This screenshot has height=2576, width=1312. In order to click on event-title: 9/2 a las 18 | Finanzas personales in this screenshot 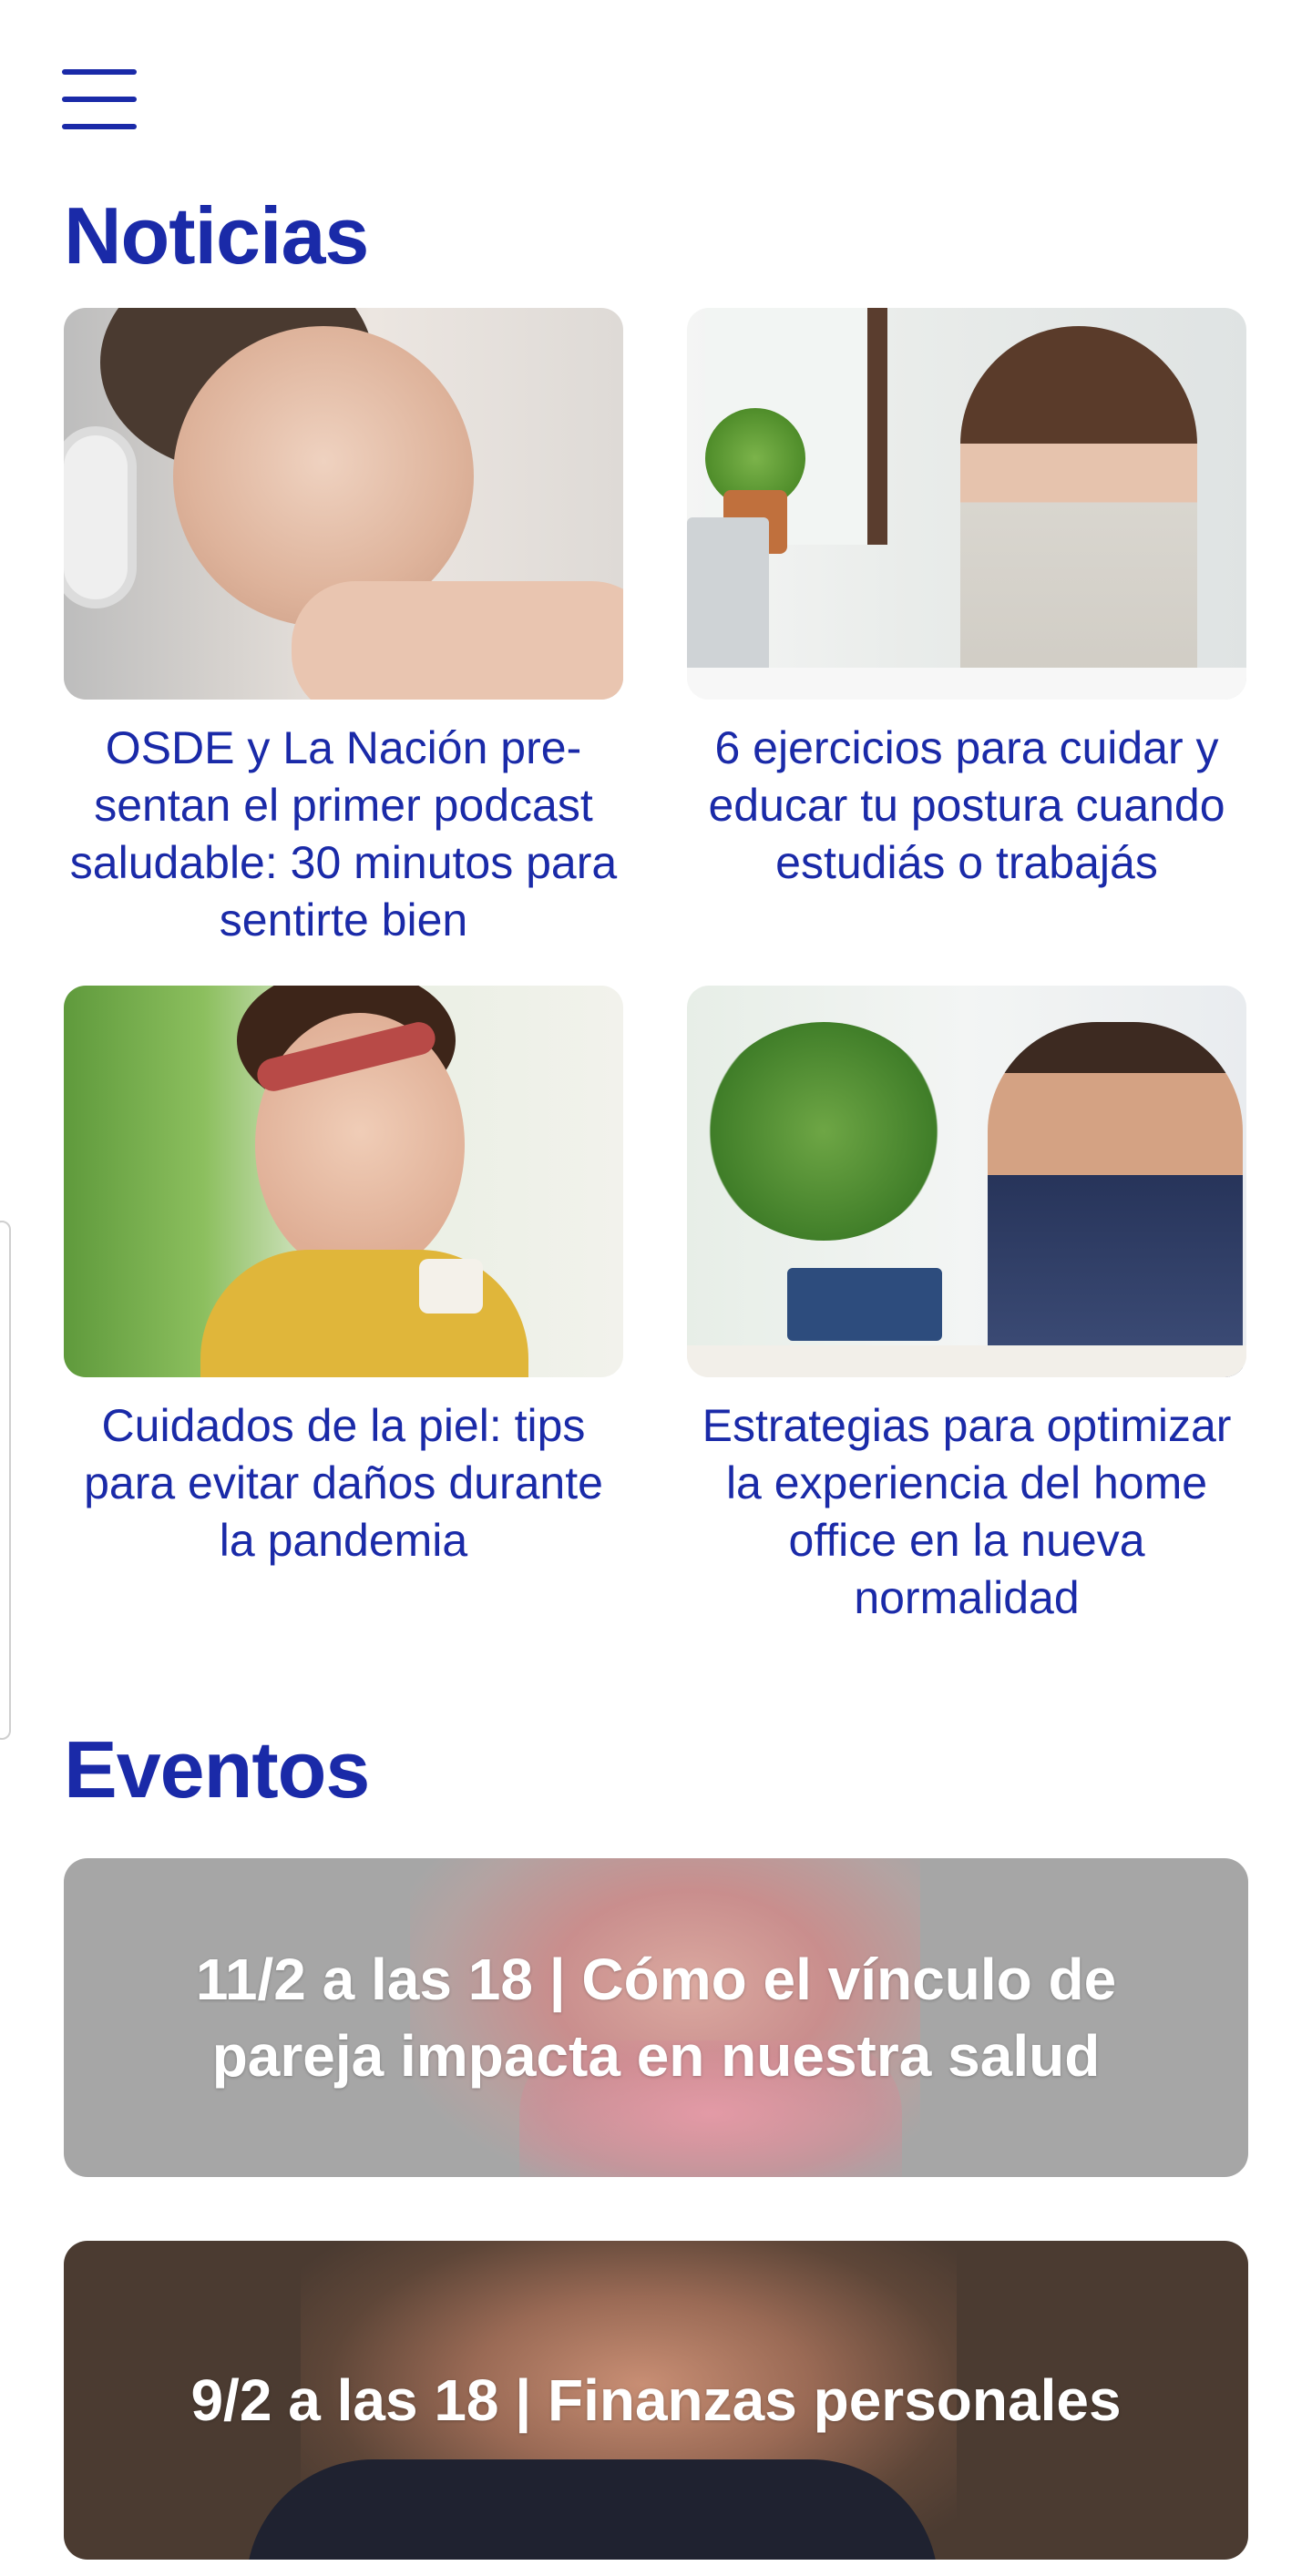, I will do `click(656, 2400)`.